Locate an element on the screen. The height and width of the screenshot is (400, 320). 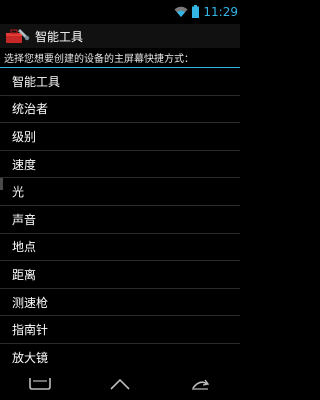
list-item: 级别 is located at coordinates (120, 137).